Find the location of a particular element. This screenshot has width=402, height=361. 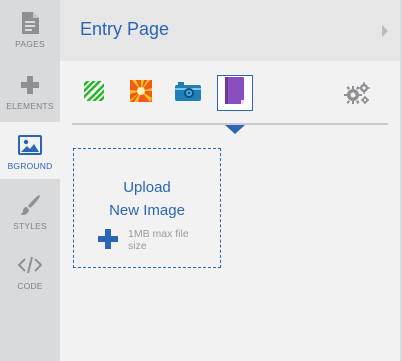

settings-button is located at coordinates (357, 94).